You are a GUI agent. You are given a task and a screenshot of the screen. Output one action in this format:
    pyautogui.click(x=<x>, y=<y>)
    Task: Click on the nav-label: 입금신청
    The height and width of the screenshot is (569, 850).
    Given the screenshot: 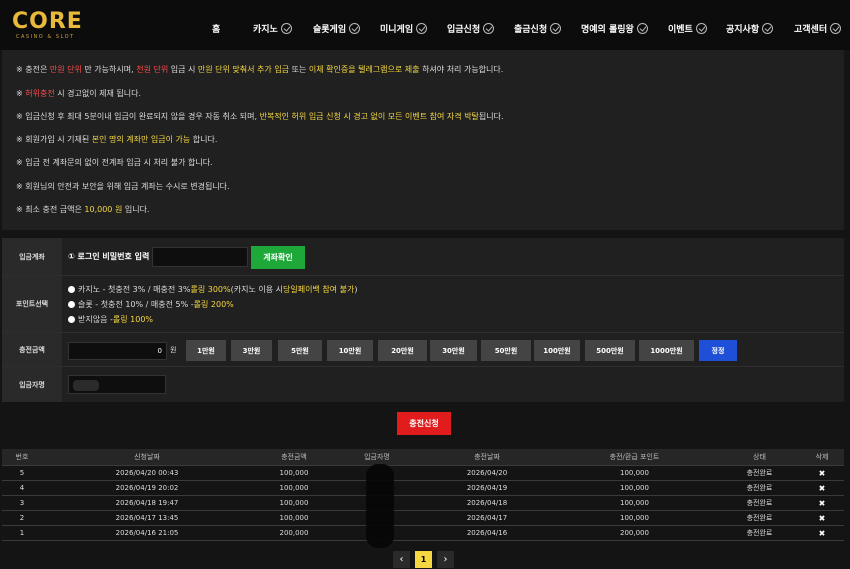 What is the action you would take?
    pyautogui.click(x=464, y=29)
    